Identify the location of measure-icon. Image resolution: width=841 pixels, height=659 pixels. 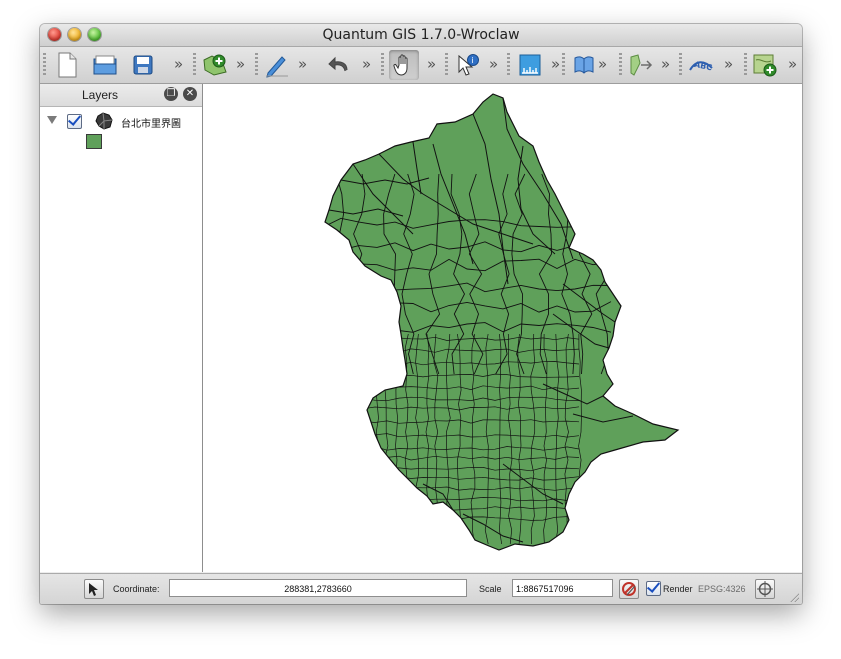
(530, 65).